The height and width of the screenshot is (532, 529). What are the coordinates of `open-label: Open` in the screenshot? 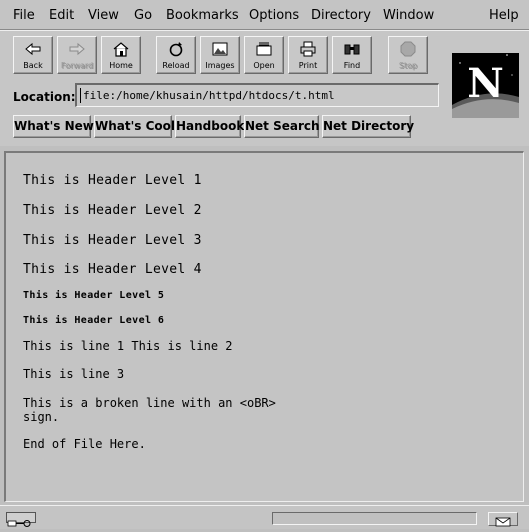 It's located at (264, 65).